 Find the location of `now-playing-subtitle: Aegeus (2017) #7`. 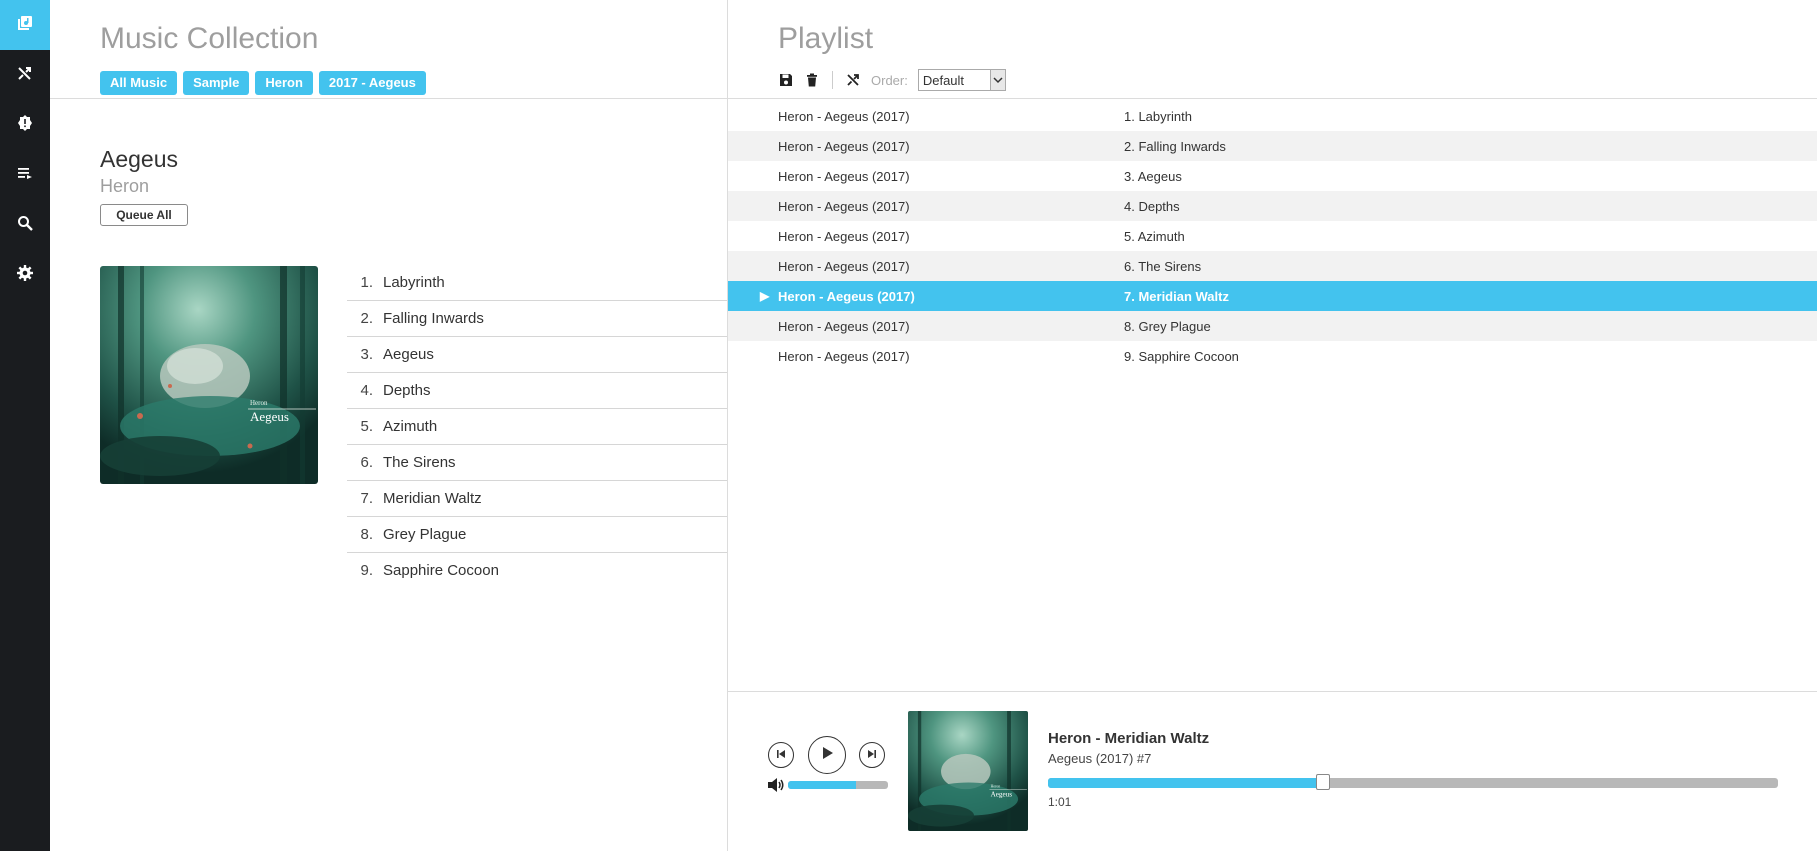

now-playing-subtitle: Aegeus (2017) #7 is located at coordinates (1100, 758).